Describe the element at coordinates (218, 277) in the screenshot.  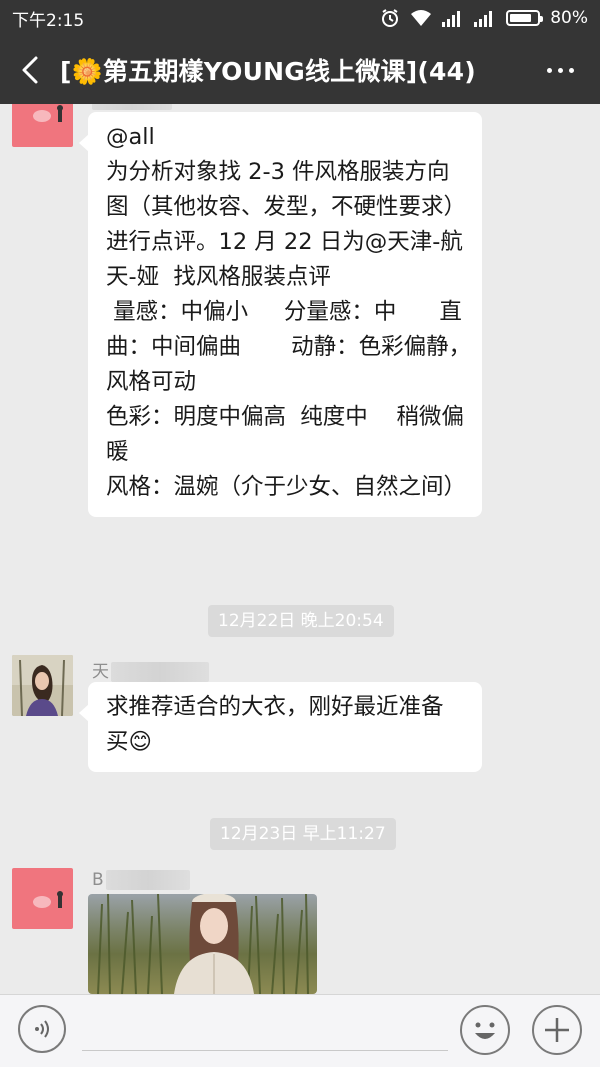
I see `message-line: 天-娅 找风格服装点评` at that location.